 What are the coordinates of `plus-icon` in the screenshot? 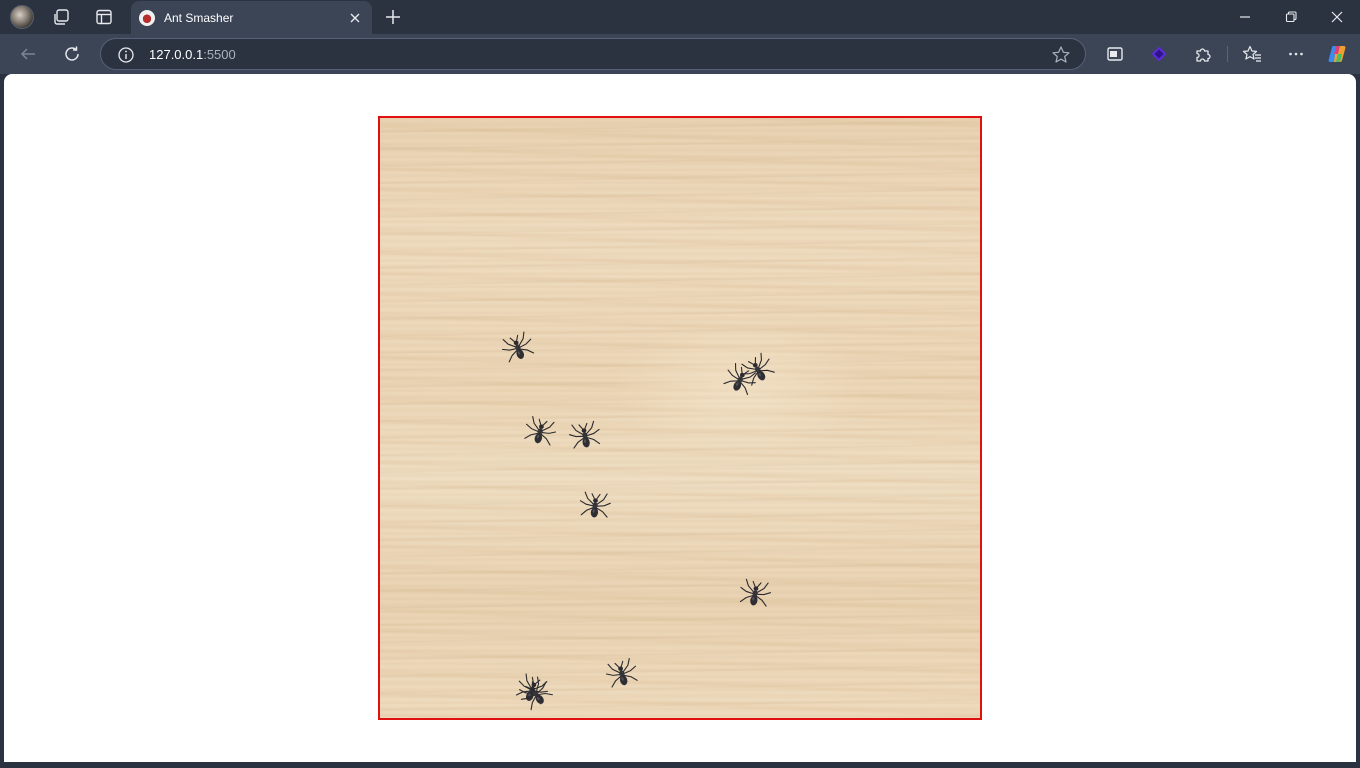 It's located at (393, 17).